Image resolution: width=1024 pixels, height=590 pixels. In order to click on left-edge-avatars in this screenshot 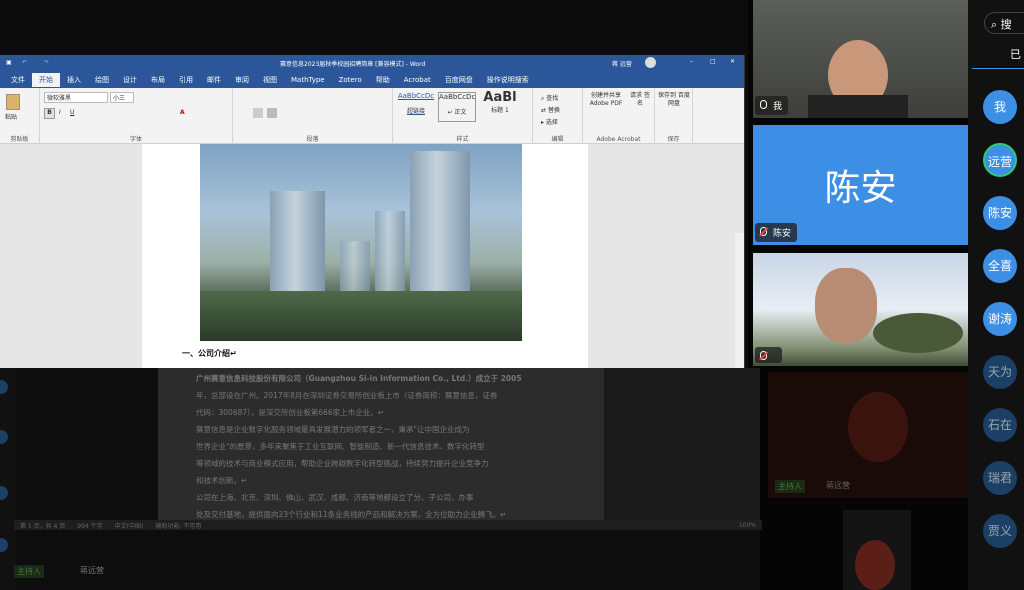, I will do `click(5, 479)`.